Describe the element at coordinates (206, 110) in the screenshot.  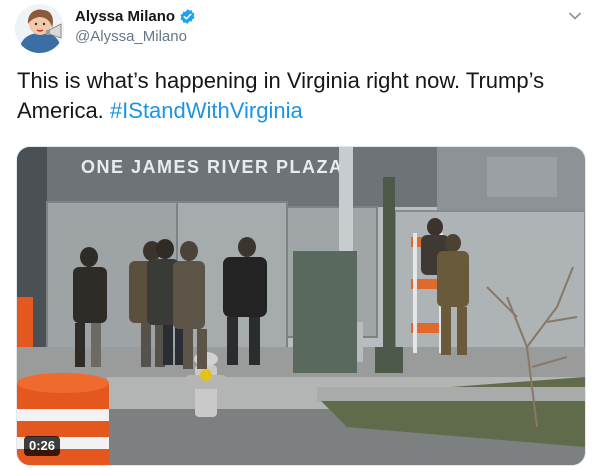
I see `hashtag-link: #IStandWithVirginia` at that location.